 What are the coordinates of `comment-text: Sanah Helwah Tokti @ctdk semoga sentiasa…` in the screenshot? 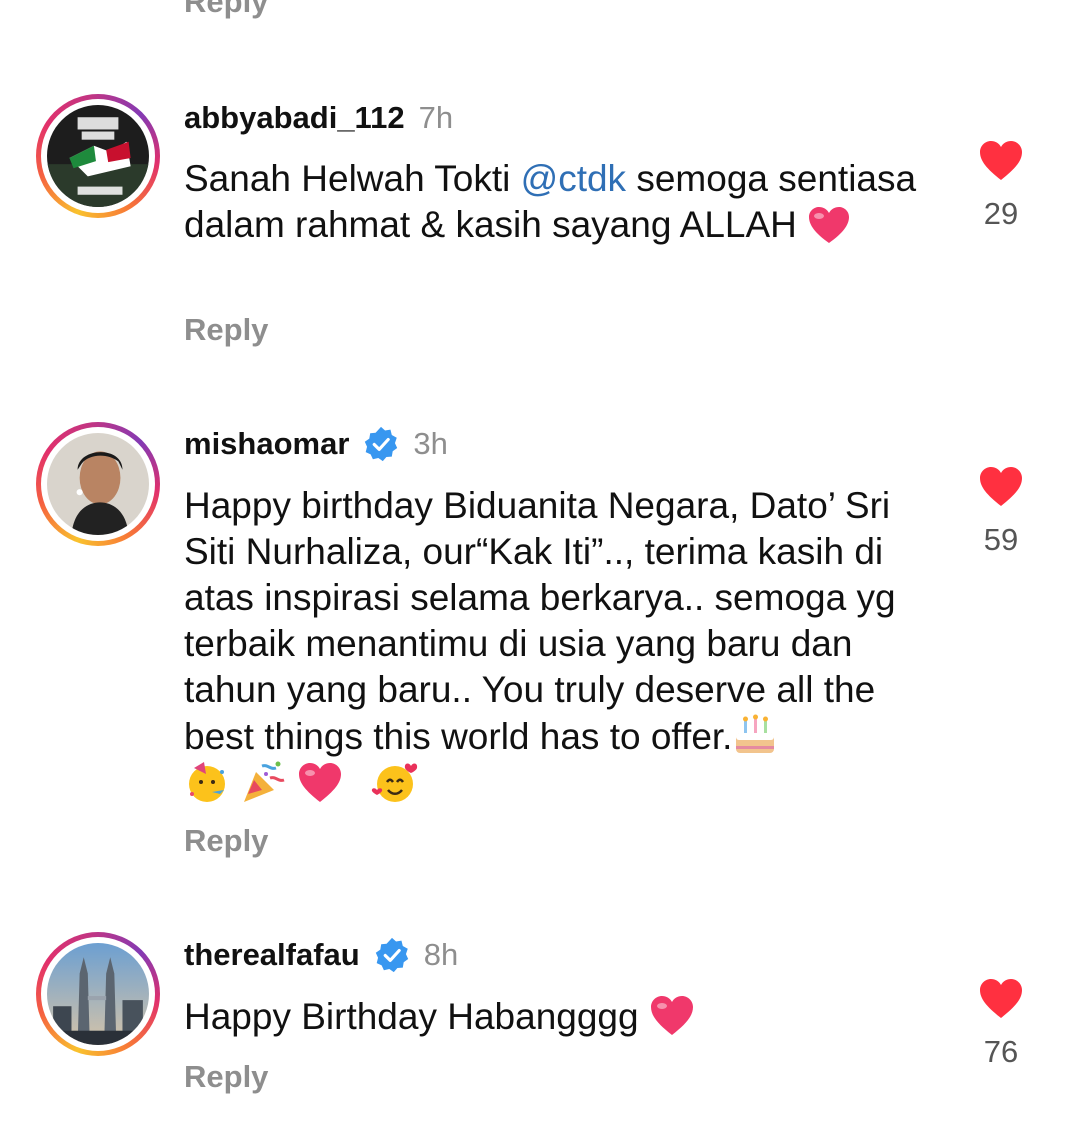 It's located at (564, 202).